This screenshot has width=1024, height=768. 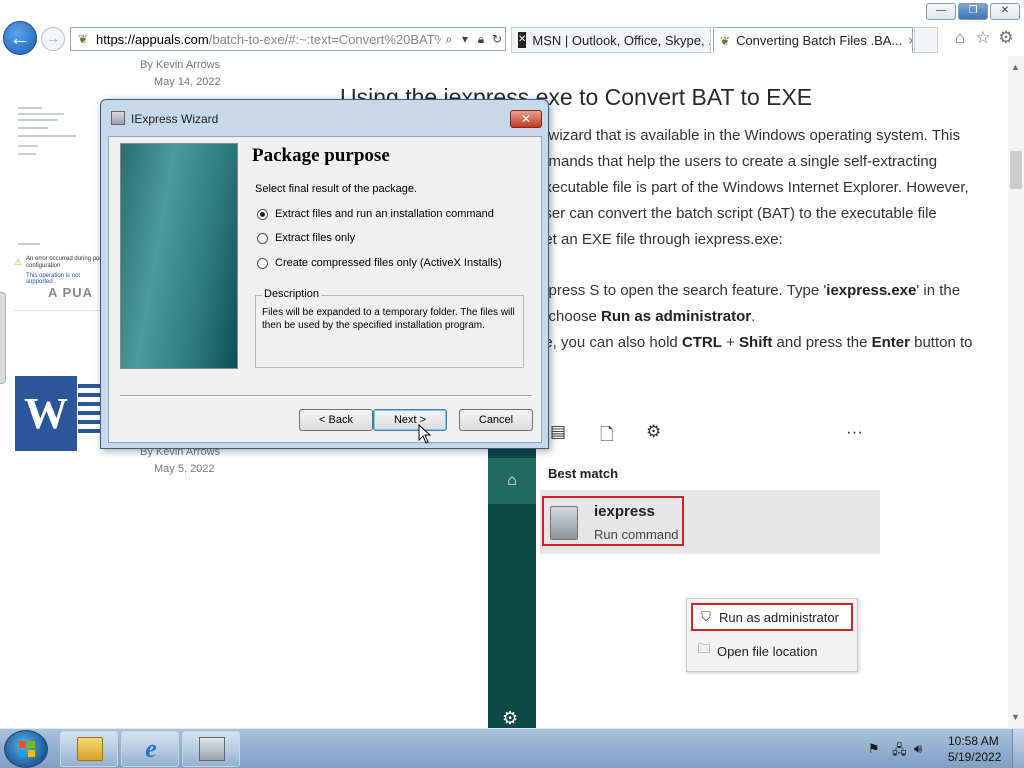 I want to click on scroll-thumb, so click(x=1016, y=170).